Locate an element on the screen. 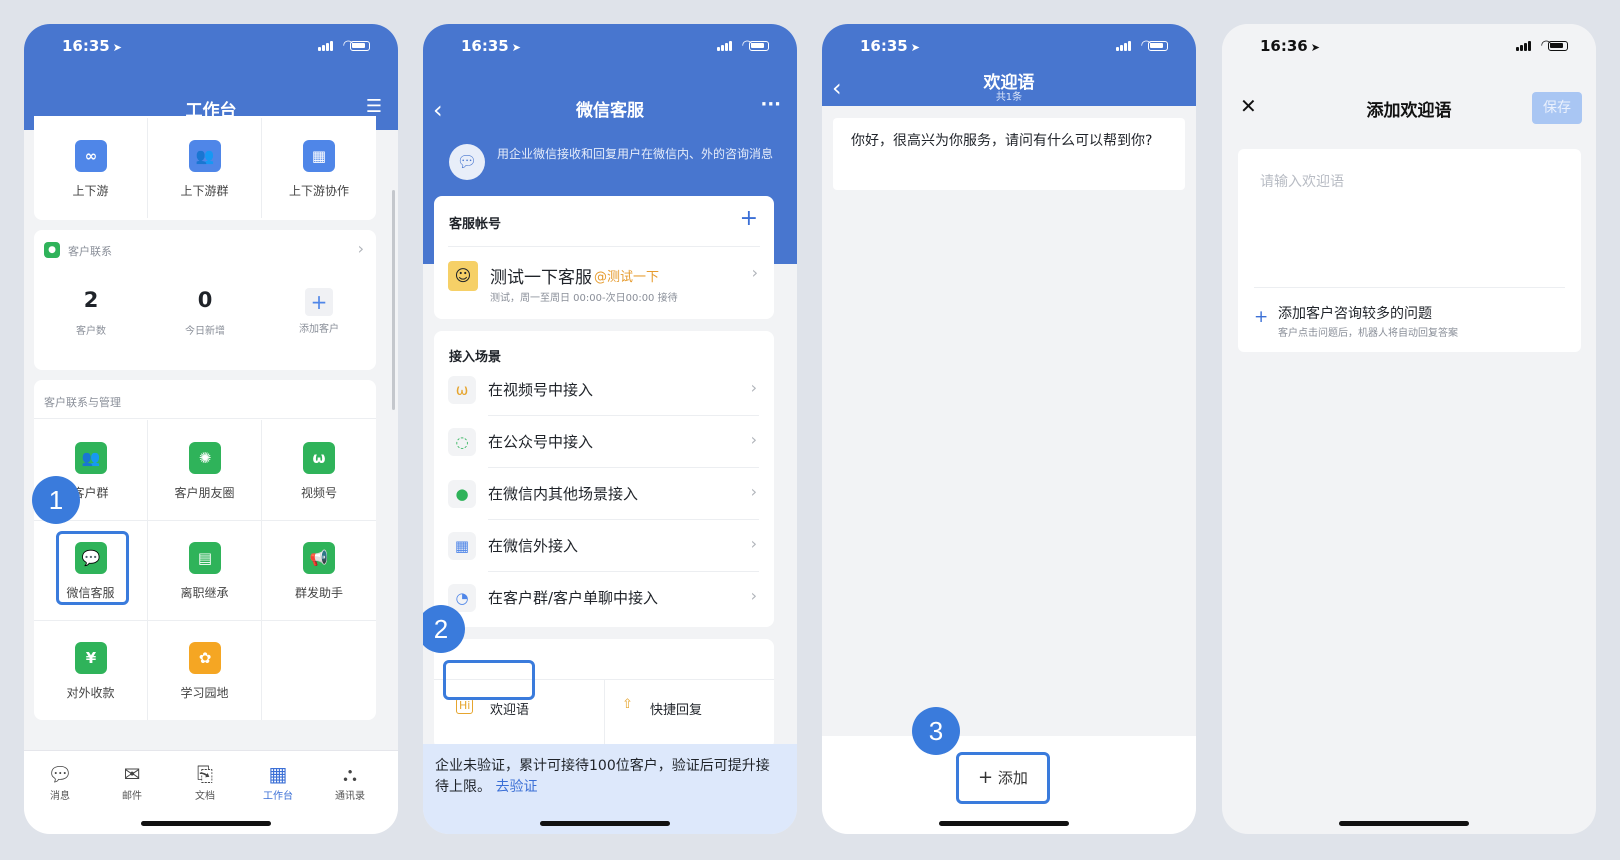  save-button: 保存 is located at coordinates (1557, 108).